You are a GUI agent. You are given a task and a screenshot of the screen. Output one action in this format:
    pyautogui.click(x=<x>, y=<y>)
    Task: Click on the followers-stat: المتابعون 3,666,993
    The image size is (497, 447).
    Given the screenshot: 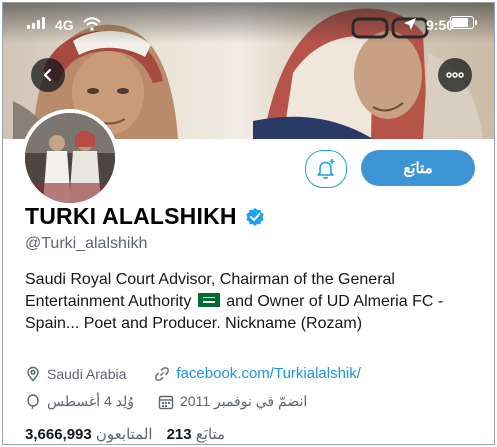 What is the action you would take?
    pyautogui.click(x=89, y=434)
    